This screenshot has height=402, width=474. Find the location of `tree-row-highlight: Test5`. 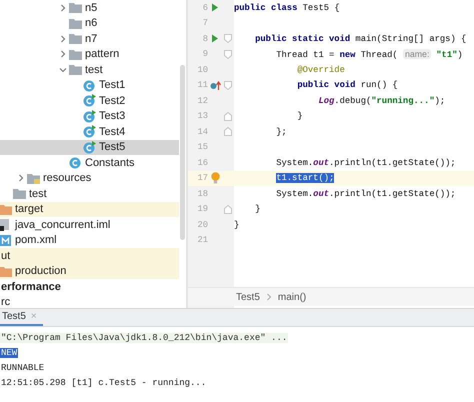

tree-row-highlight: Test5 is located at coordinates (89, 147).